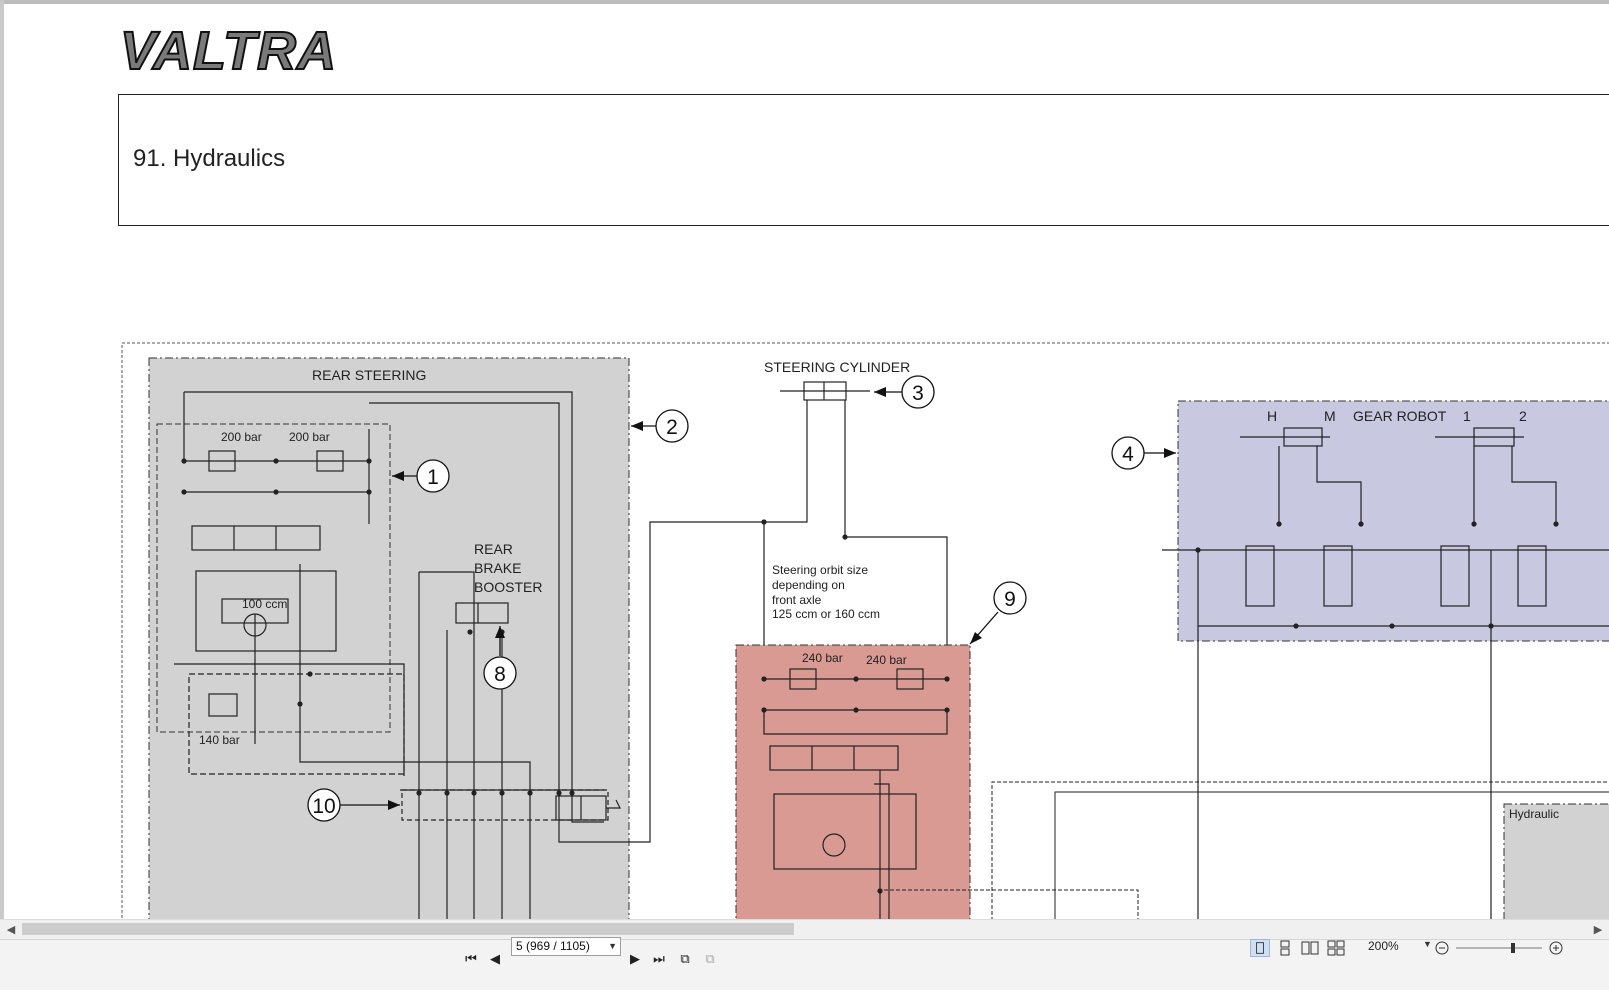 Image resolution: width=1609 pixels, height=990 pixels. I want to click on scrollbar-thumb, so click(408, 929).